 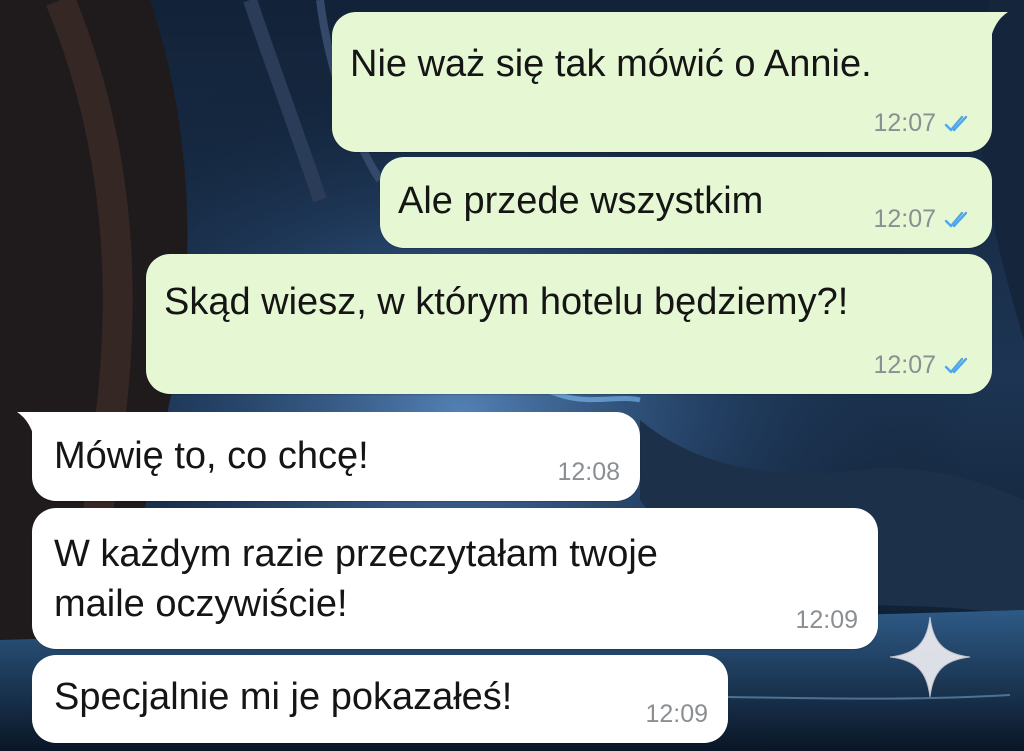 I want to click on message-bubble-outgoing: Ale przede wszystkim 12:07, so click(x=686, y=202).